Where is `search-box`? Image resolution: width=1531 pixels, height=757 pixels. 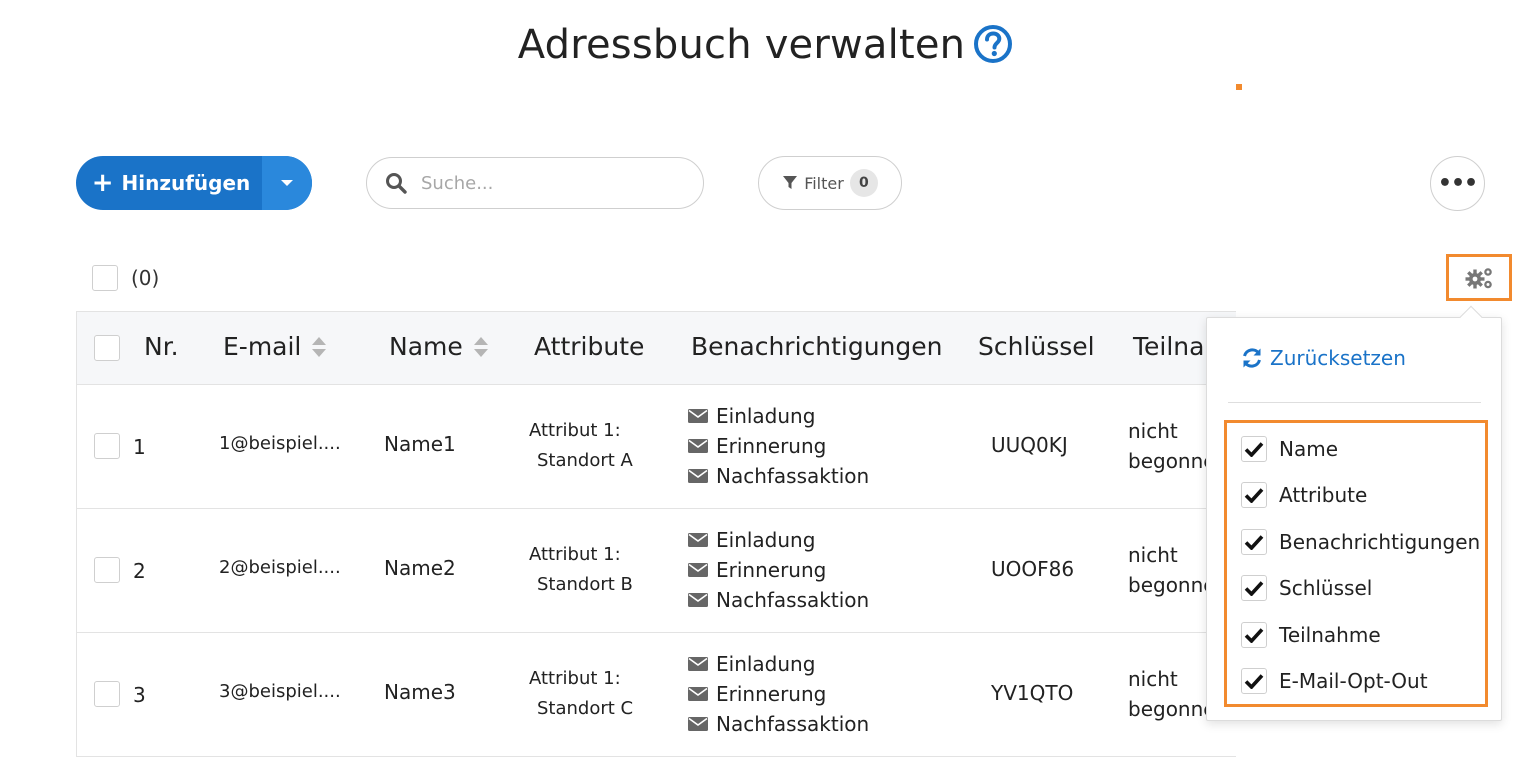
search-box is located at coordinates (535, 183).